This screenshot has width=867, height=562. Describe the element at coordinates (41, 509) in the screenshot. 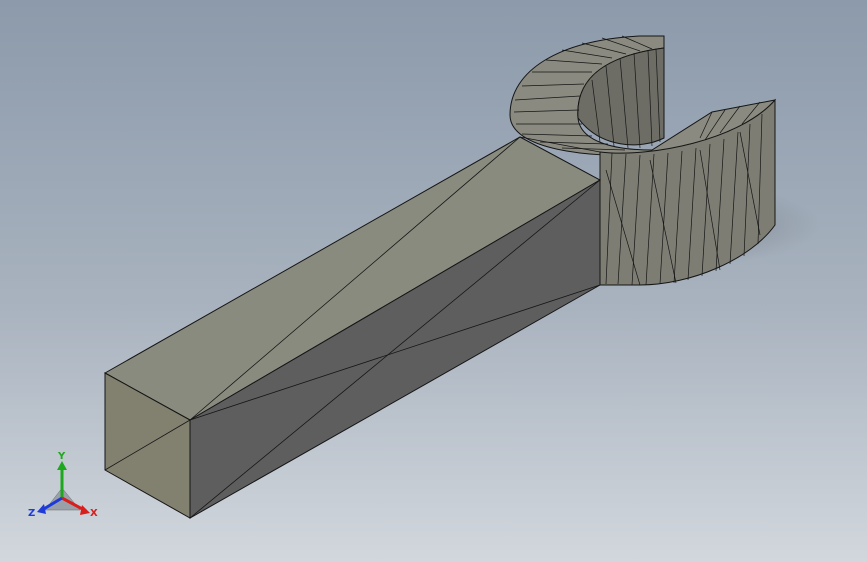

I see `triad-z-arrow` at that location.